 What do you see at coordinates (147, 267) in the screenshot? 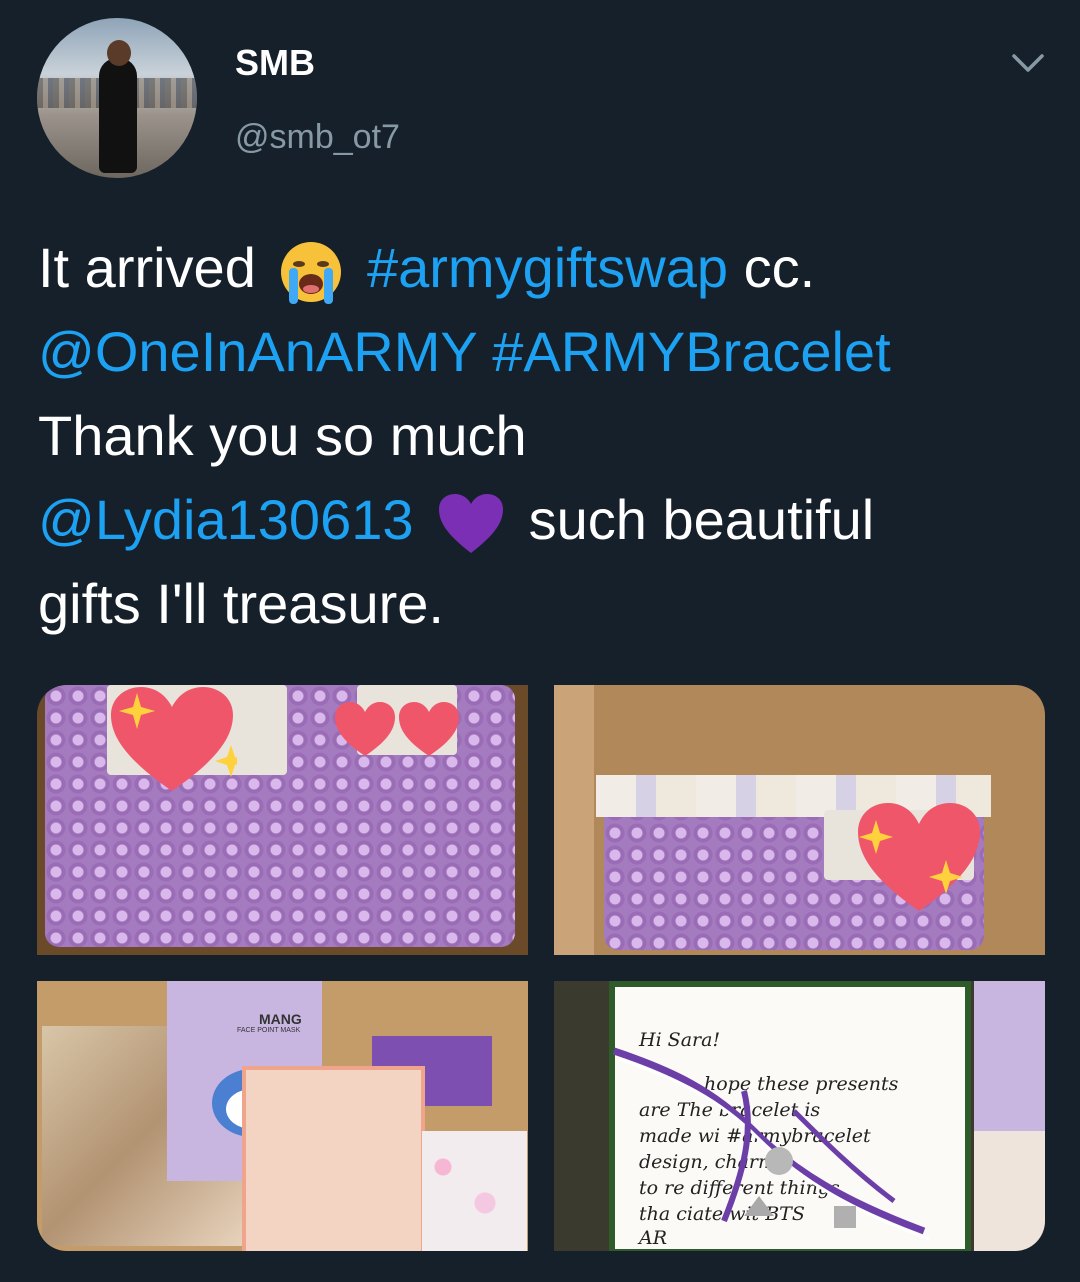
I see `tweet-text-segment: It arrived` at bounding box center [147, 267].